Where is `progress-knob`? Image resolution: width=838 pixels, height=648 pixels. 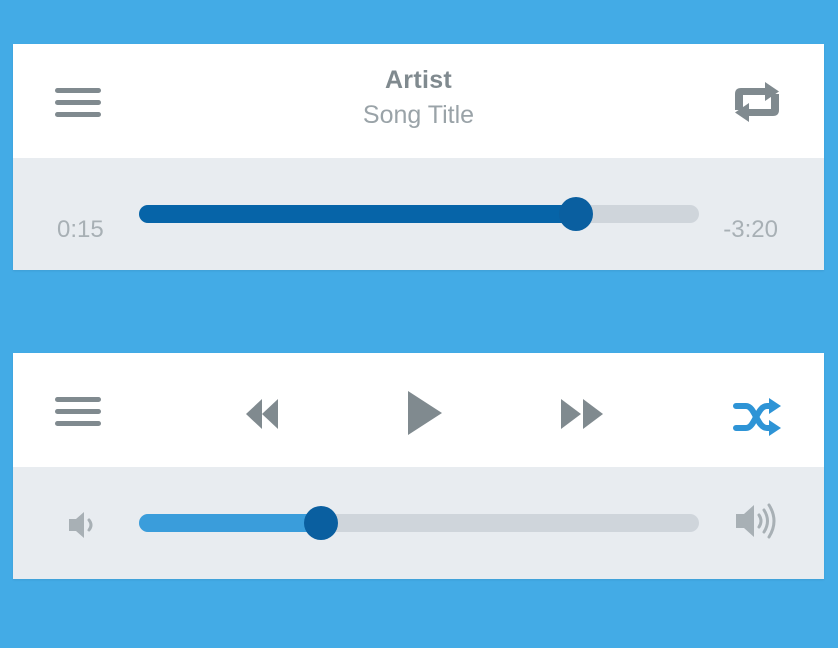
progress-knob is located at coordinates (575, 214).